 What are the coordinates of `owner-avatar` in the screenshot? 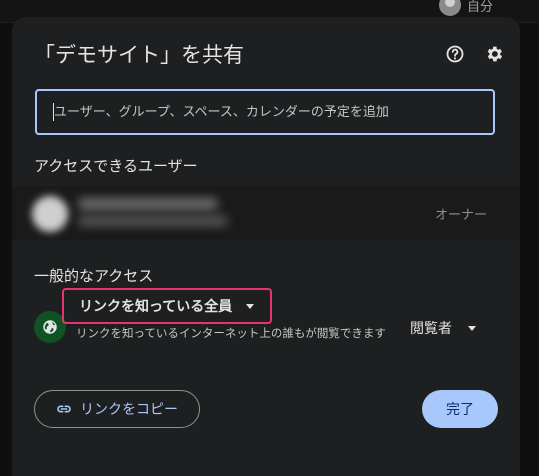 It's located at (50, 214).